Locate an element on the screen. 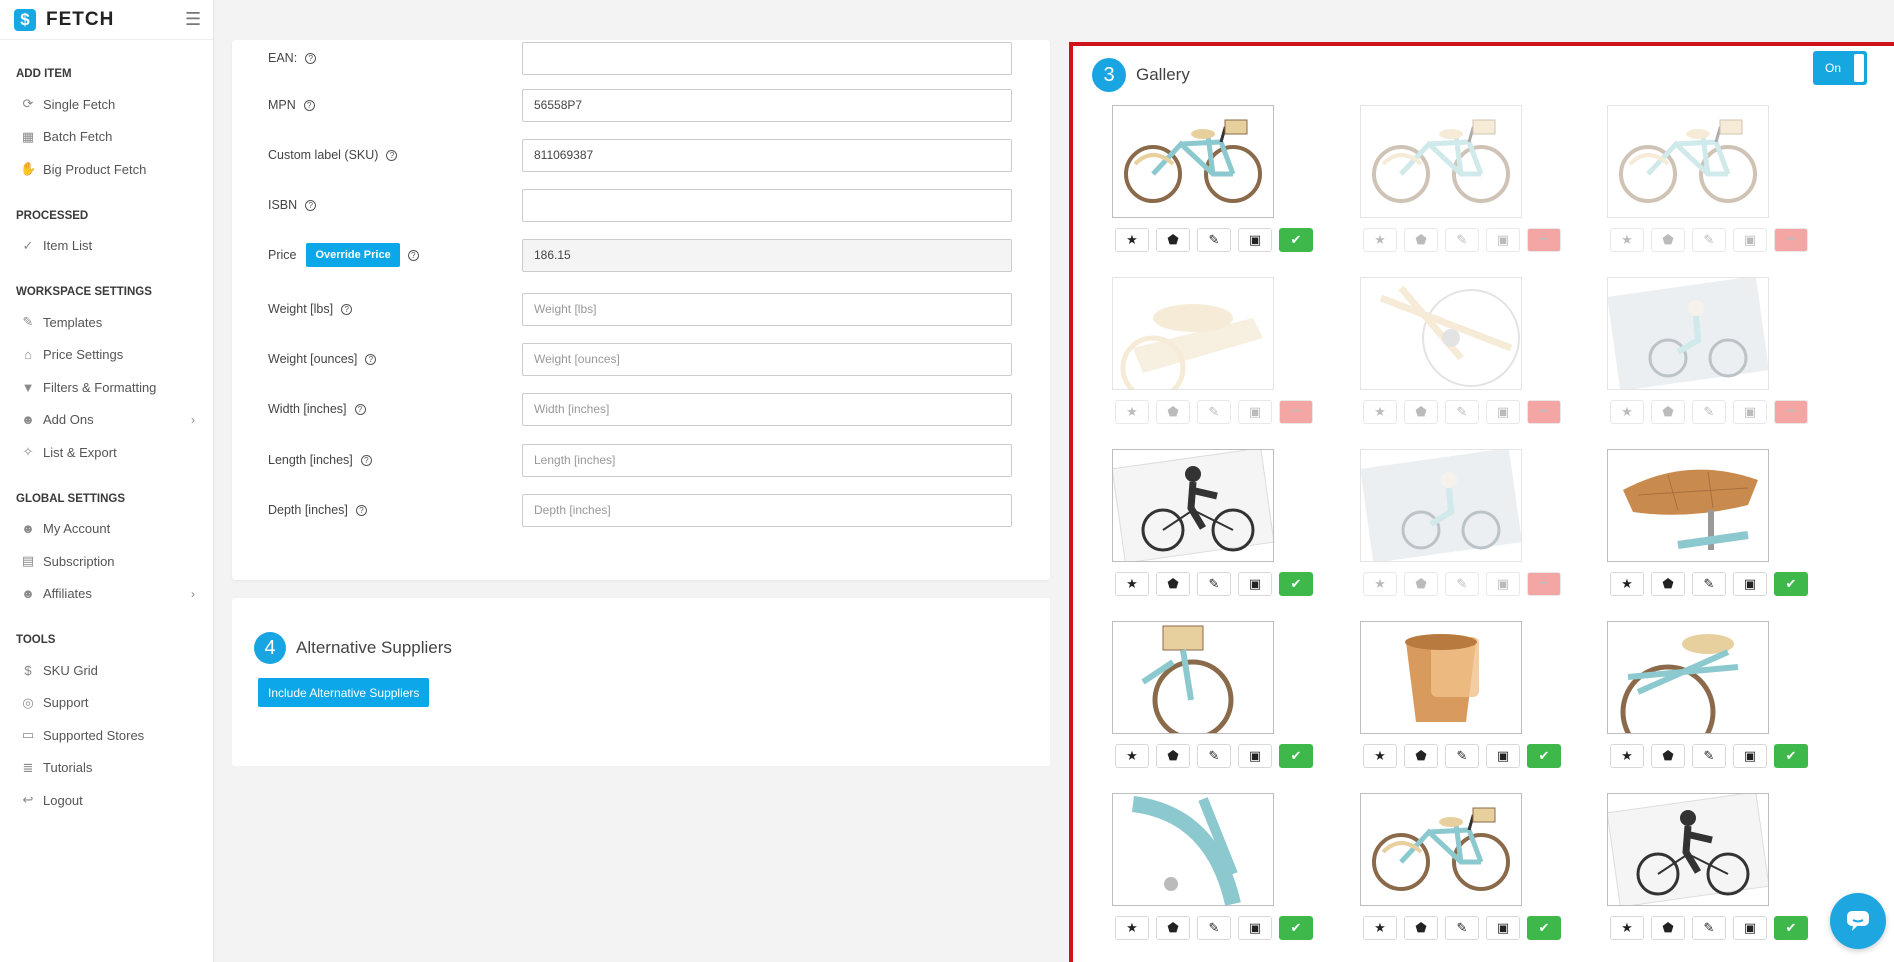 The width and height of the screenshot is (1894, 962). sidebar-item-logout: ↩ Logout is located at coordinates (106, 800).